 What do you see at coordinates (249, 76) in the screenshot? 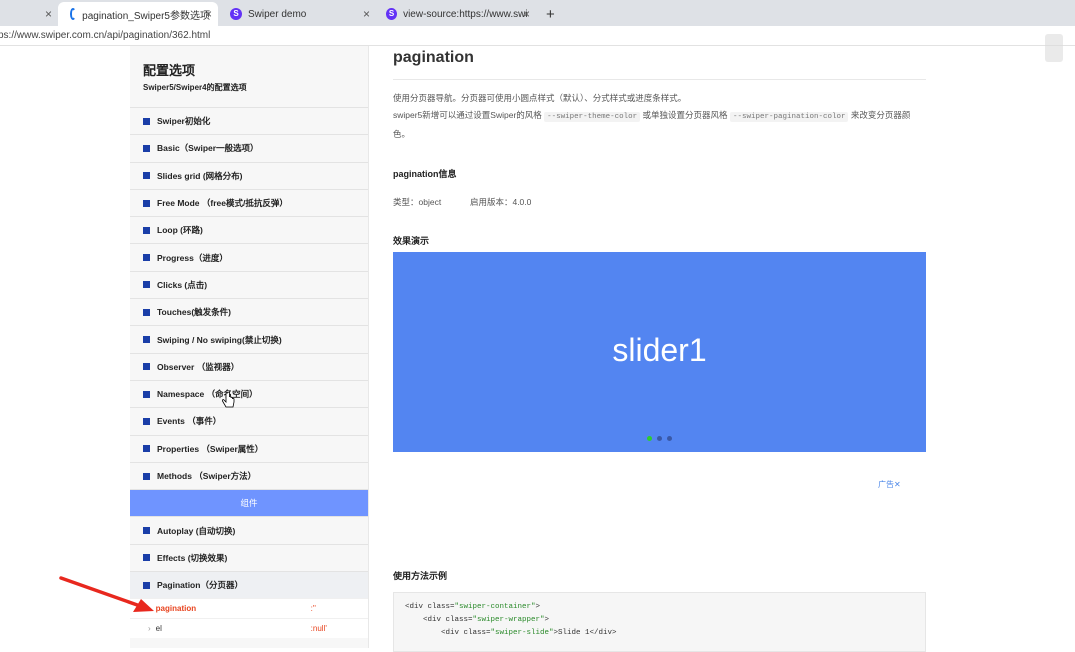
I see `sidebar-header: 配置选项 Swiper5/Swiper4的配置选项` at bounding box center [249, 76].